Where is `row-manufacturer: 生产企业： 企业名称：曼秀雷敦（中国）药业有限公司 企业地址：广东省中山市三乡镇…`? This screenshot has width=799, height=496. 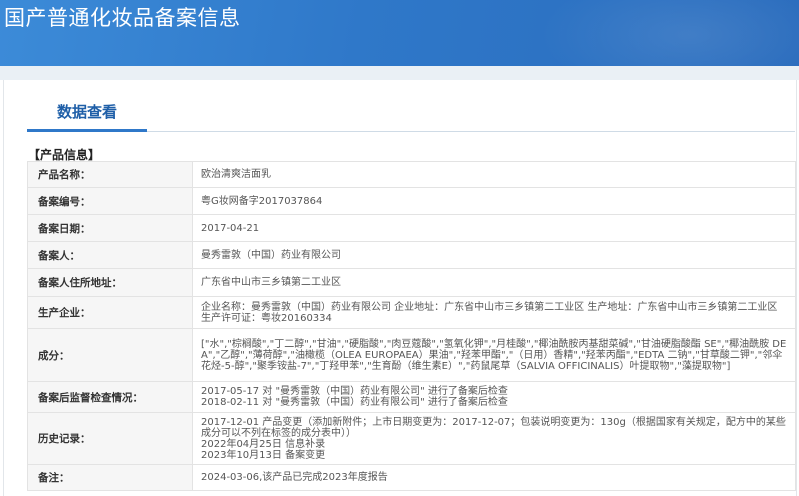
row-manufacturer: 生产企业： 企业名称：曼秀雷敦（中国）药业有限公司 企业地址：广东省中山市三乡镇… is located at coordinates (411, 312).